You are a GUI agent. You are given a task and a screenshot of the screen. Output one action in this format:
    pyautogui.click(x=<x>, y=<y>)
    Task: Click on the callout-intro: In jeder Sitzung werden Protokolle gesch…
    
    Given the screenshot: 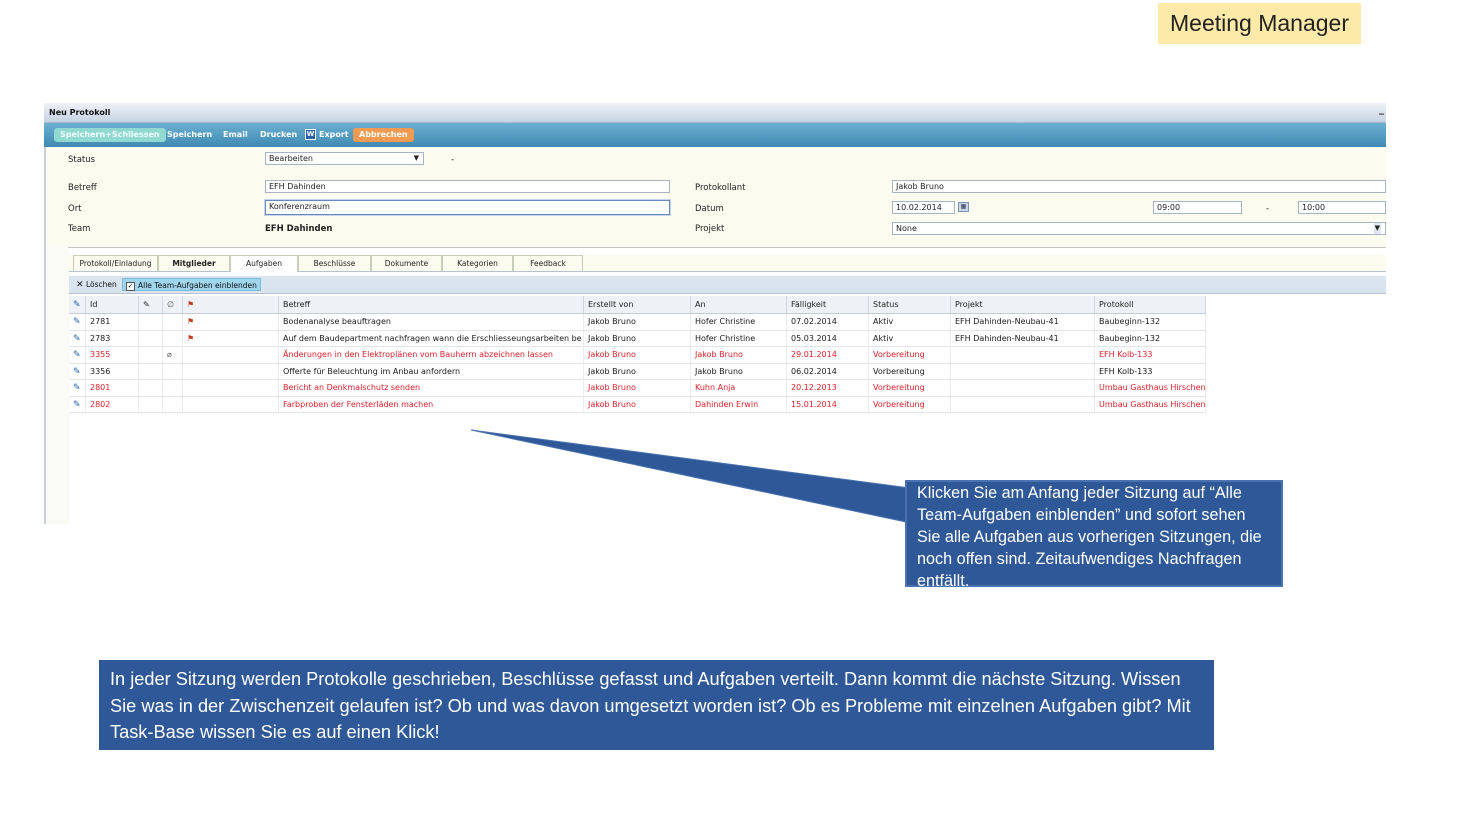 What is the action you would take?
    pyautogui.click(x=656, y=705)
    